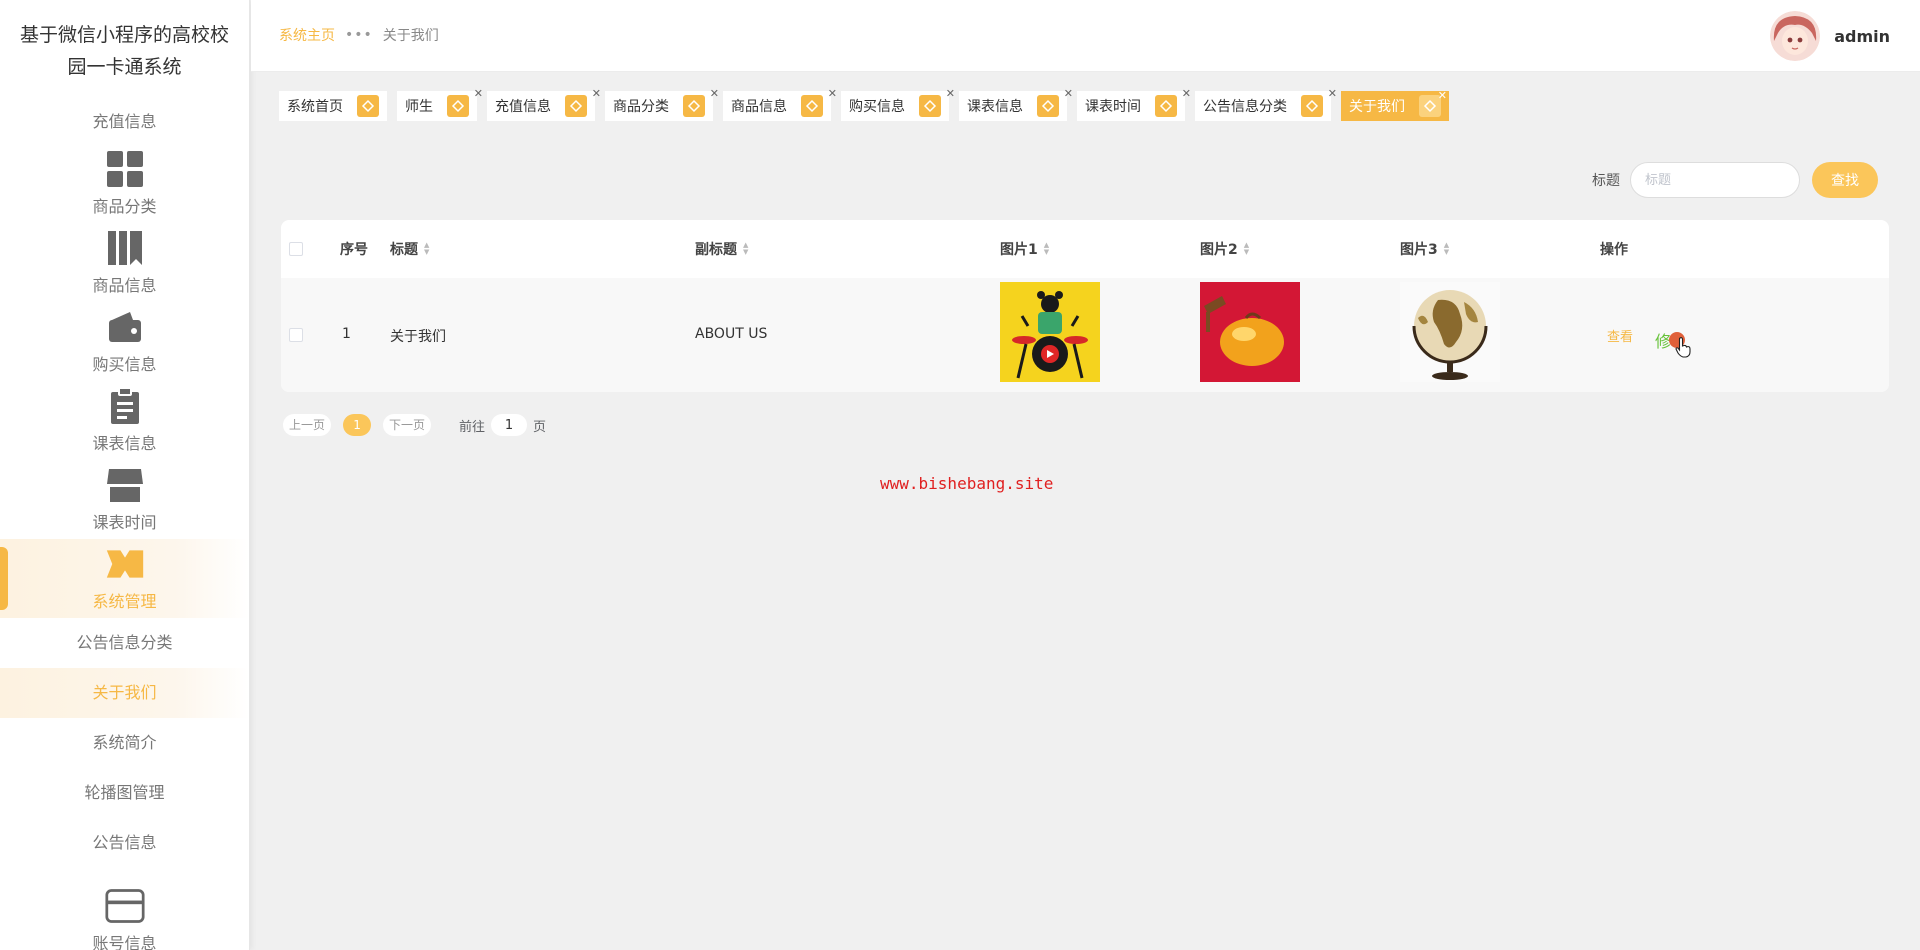 This screenshot has height=950, width=1920. What do you see at coordinates (409, 249) in the screenshot?
I see `column-header-title: 标题 ▲ ▼` at bounding box center [409, 249].